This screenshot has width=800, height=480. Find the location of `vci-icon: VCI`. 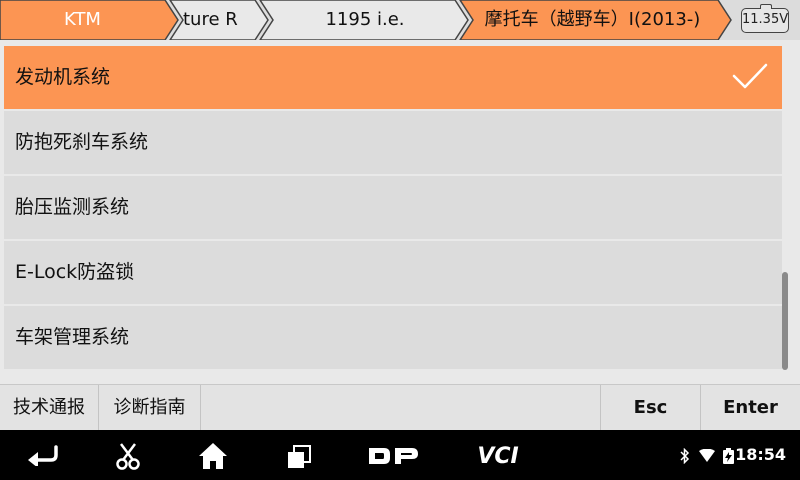

vci-icon: VCI is located at coordinates (497, 455).